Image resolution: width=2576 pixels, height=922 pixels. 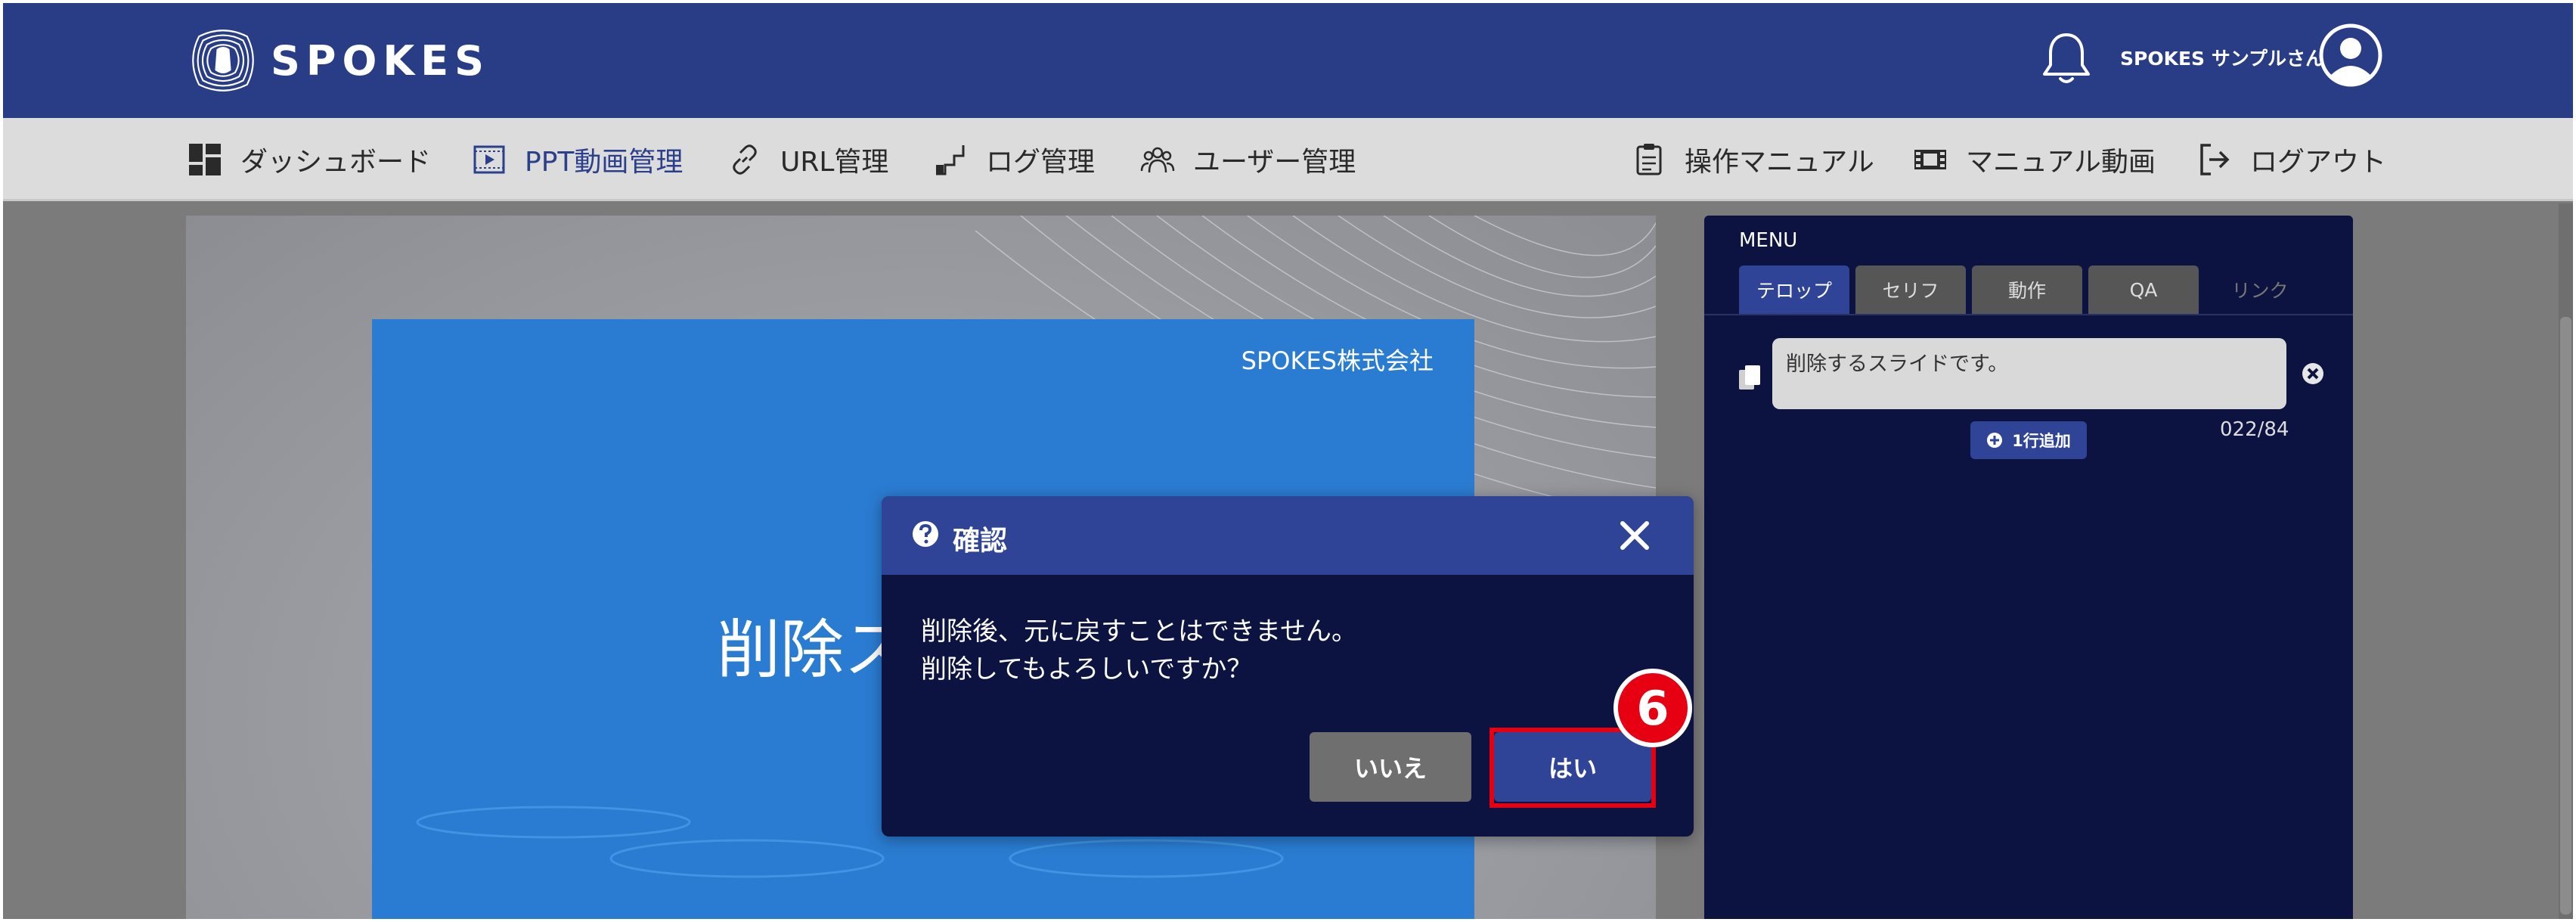 I want to click on question-icon, so click(x=925, y=534).